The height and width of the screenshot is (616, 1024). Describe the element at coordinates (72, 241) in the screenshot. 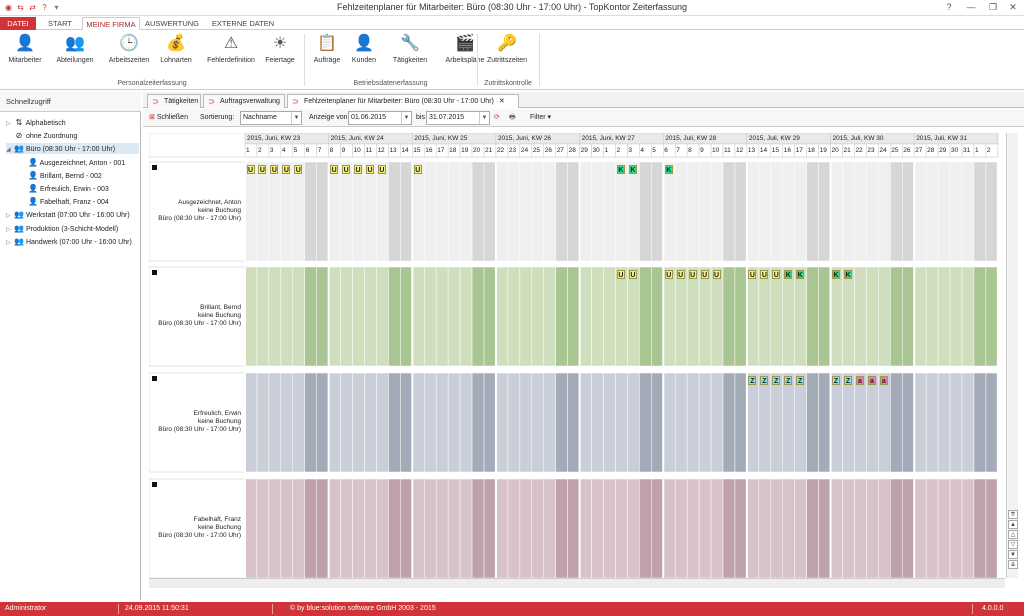

I see `tree-item: ▷ 👥 Handwerk (07:00 Uhr - 16:00 Uhr)` at that location.